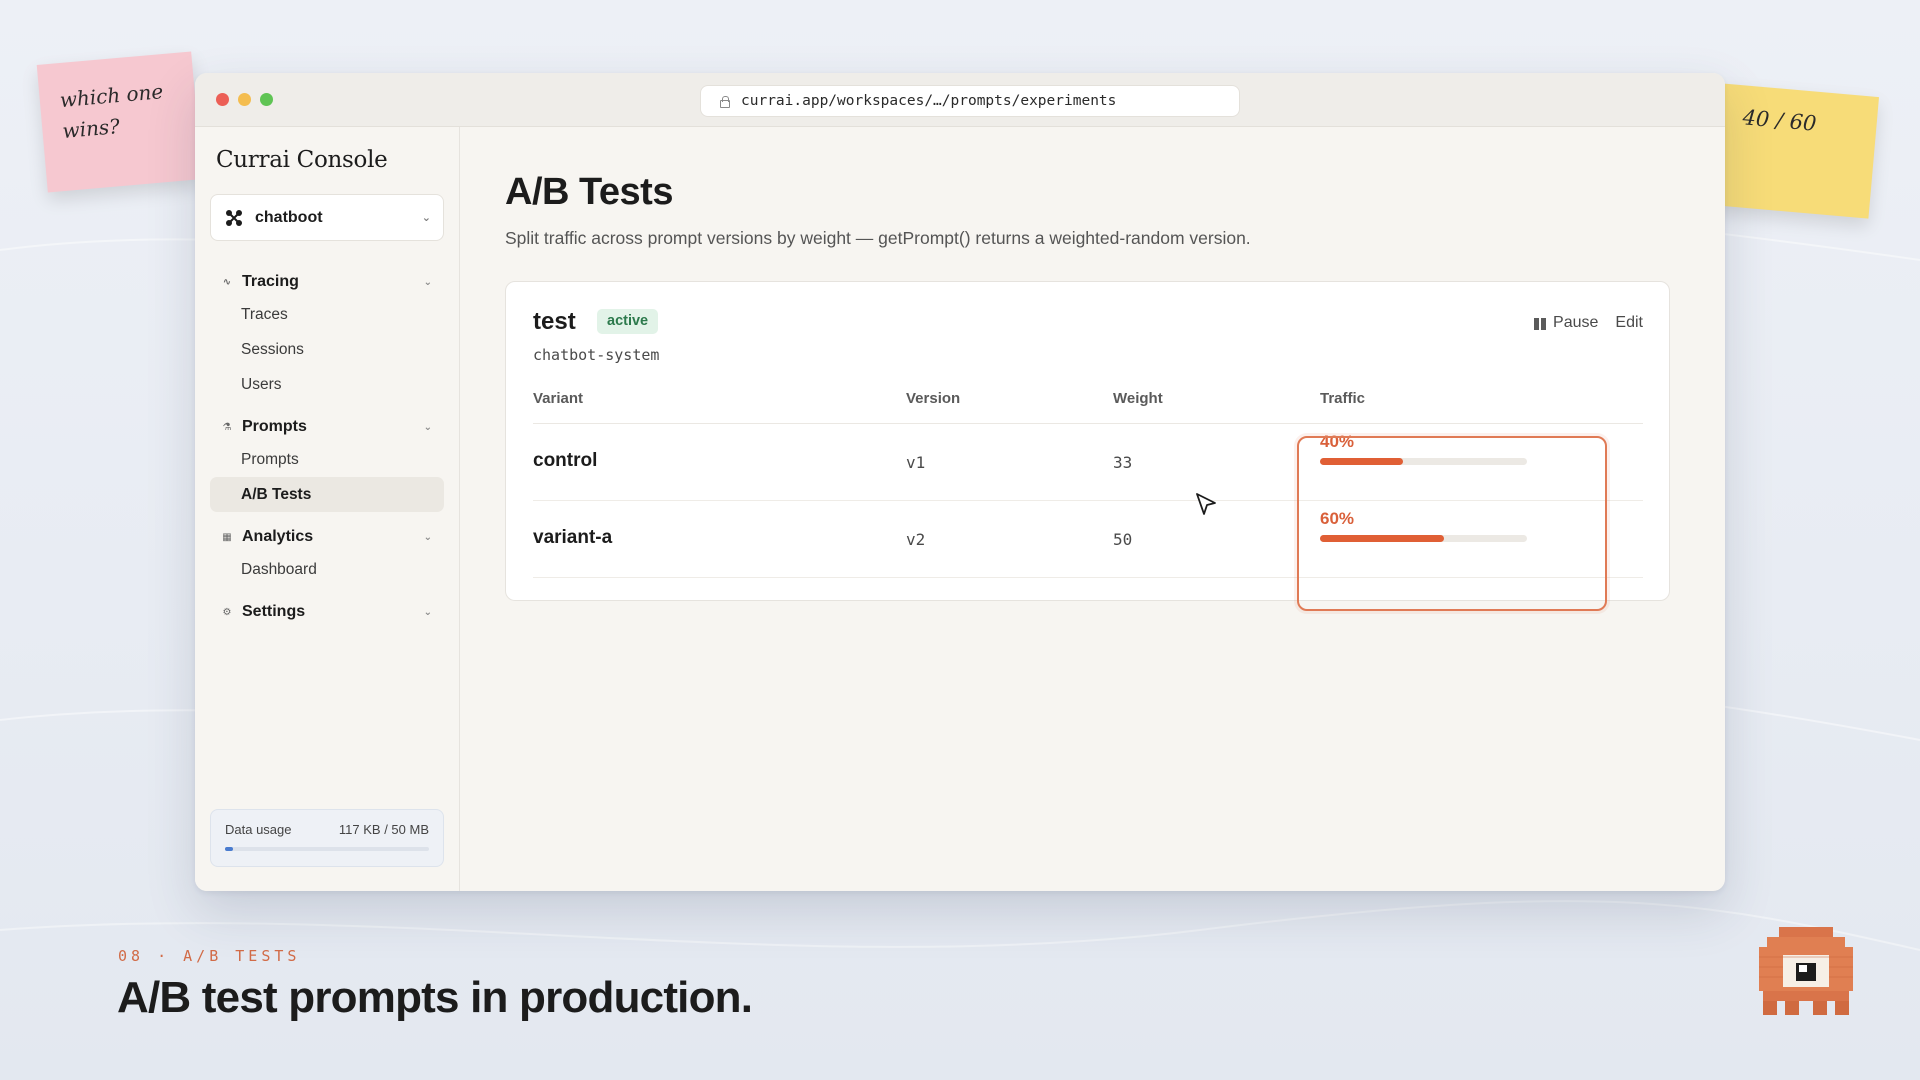 The height and width of the screenshot is (1080, 1920). I want to click on traffic-cell: 40%, so click(1423, 448).